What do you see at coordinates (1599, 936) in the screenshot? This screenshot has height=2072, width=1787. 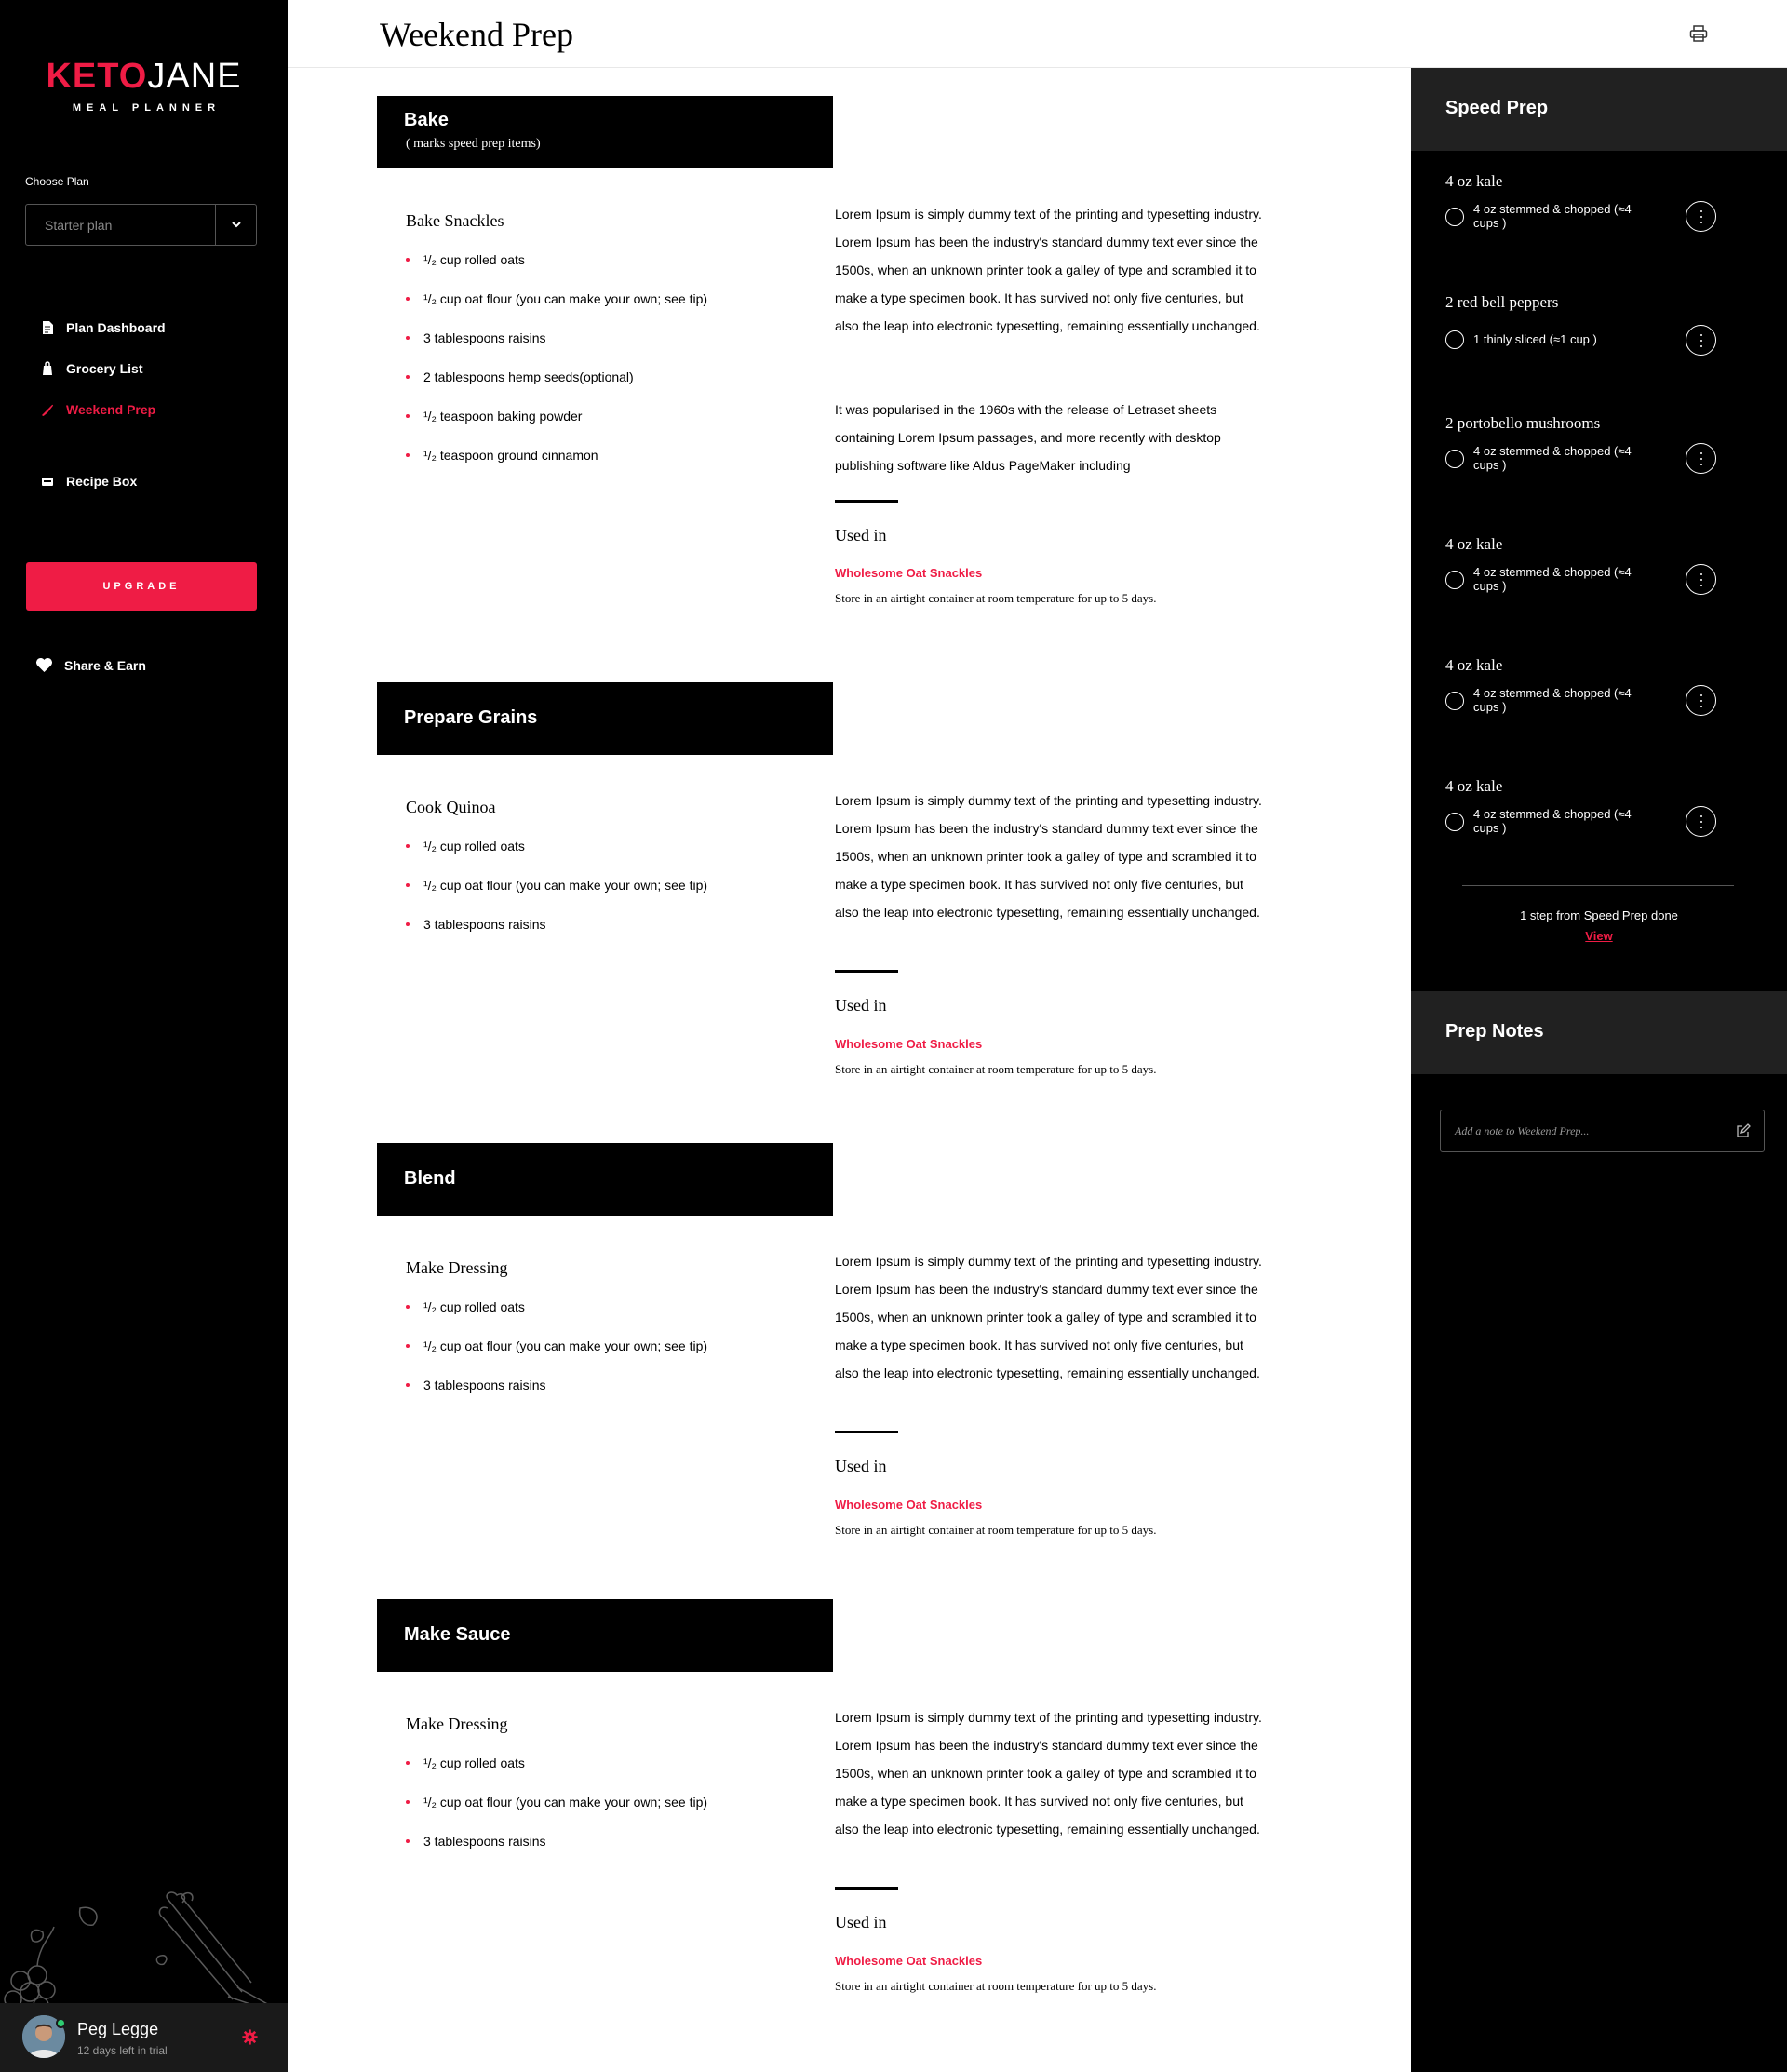 I see `speed-prep-view-link: View` at bounding box center [1599, 936].